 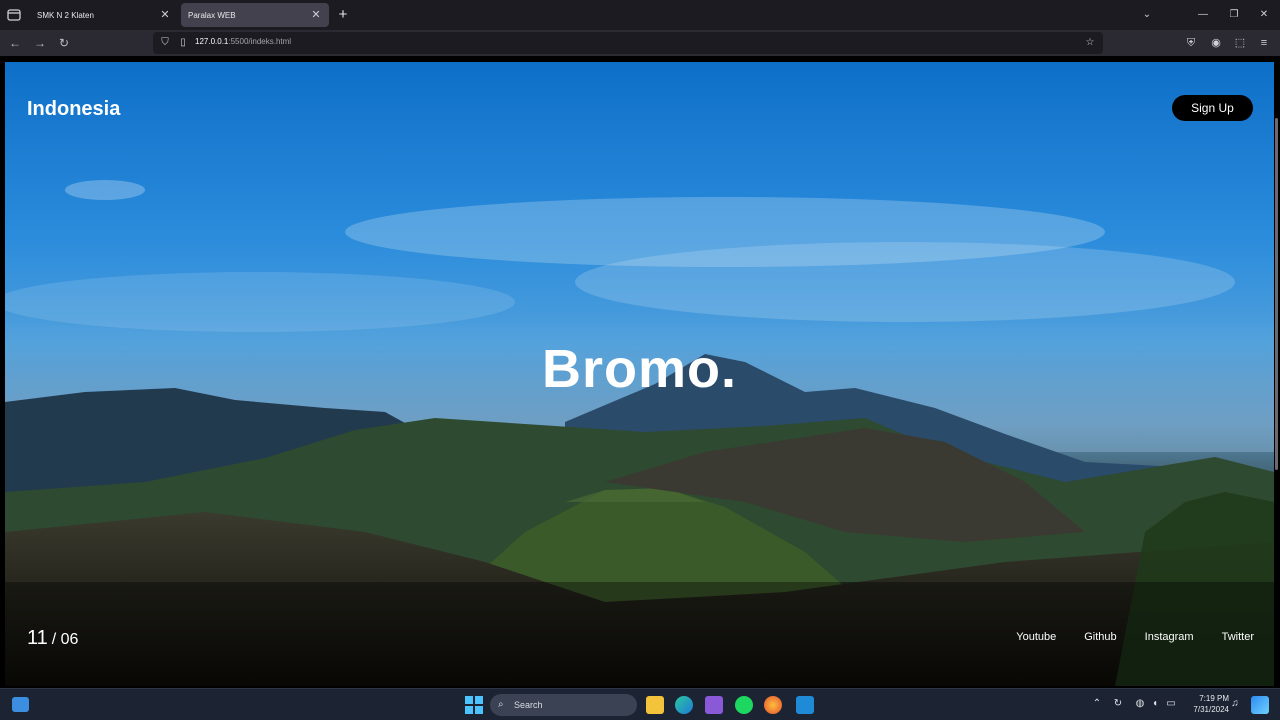 I want to click on chevron-down-icon: ⌄, so click(x=1147, y=15).